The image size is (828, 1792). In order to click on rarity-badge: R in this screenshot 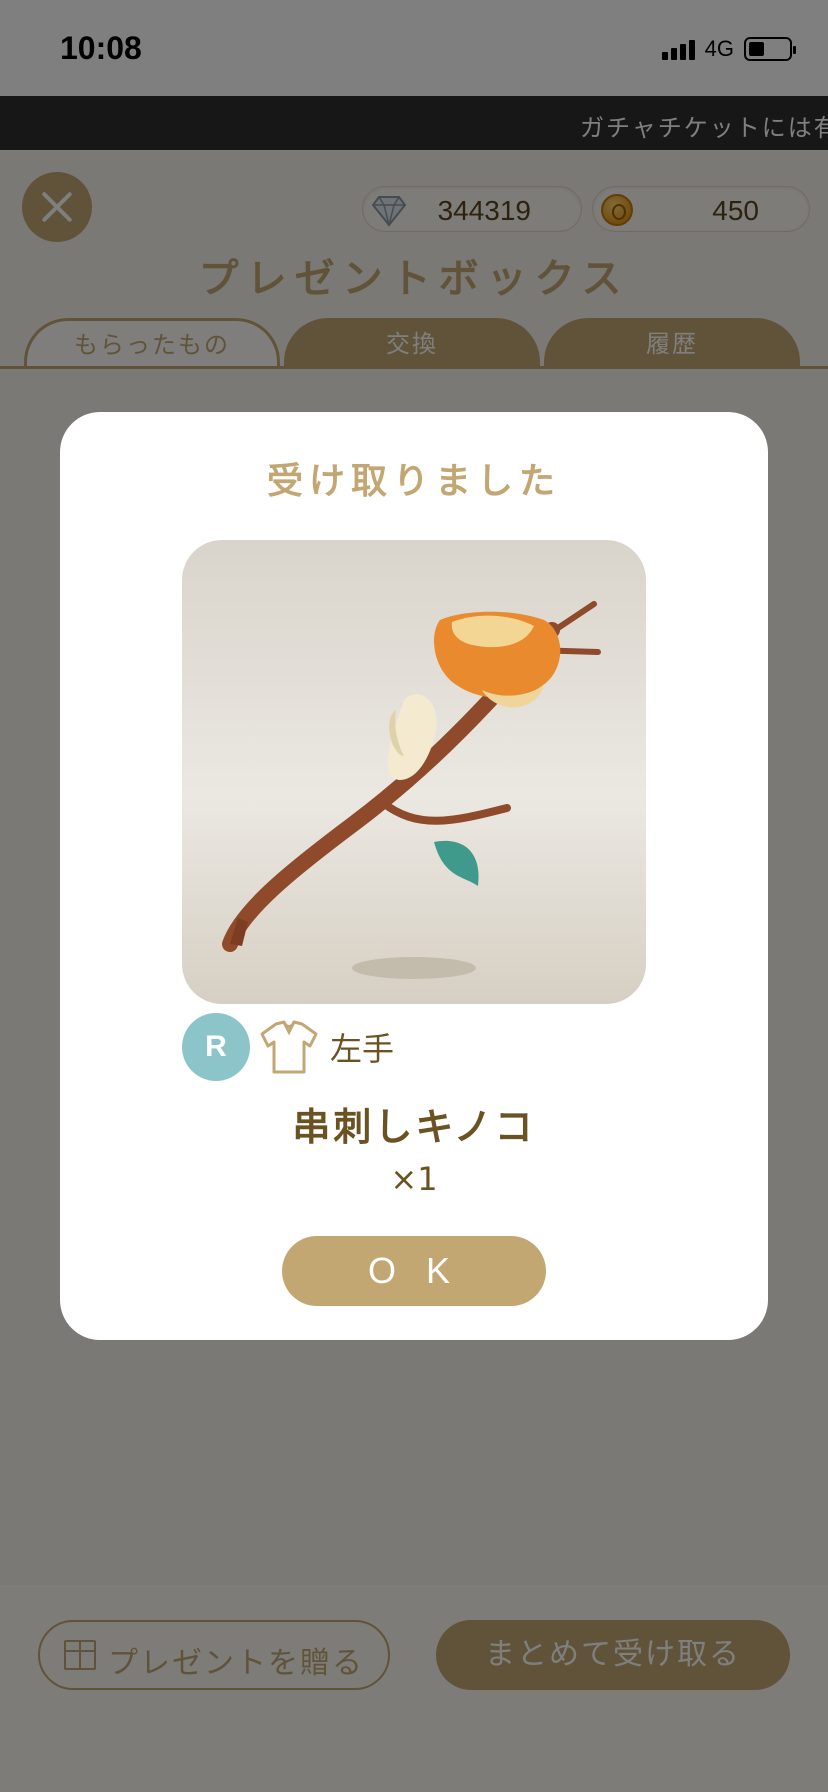, I will do `click(216, 1047)`.